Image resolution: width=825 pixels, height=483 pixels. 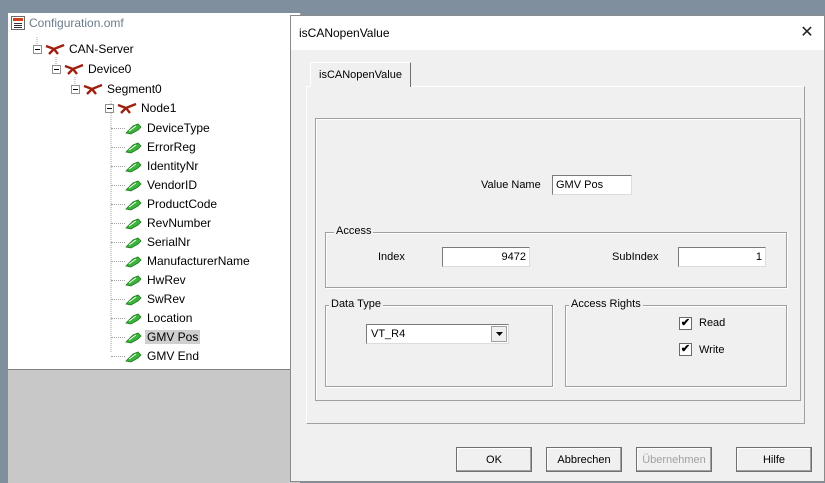 I want to click on tree-node-can-server: CAN-Server, so click(x=83, y=49).